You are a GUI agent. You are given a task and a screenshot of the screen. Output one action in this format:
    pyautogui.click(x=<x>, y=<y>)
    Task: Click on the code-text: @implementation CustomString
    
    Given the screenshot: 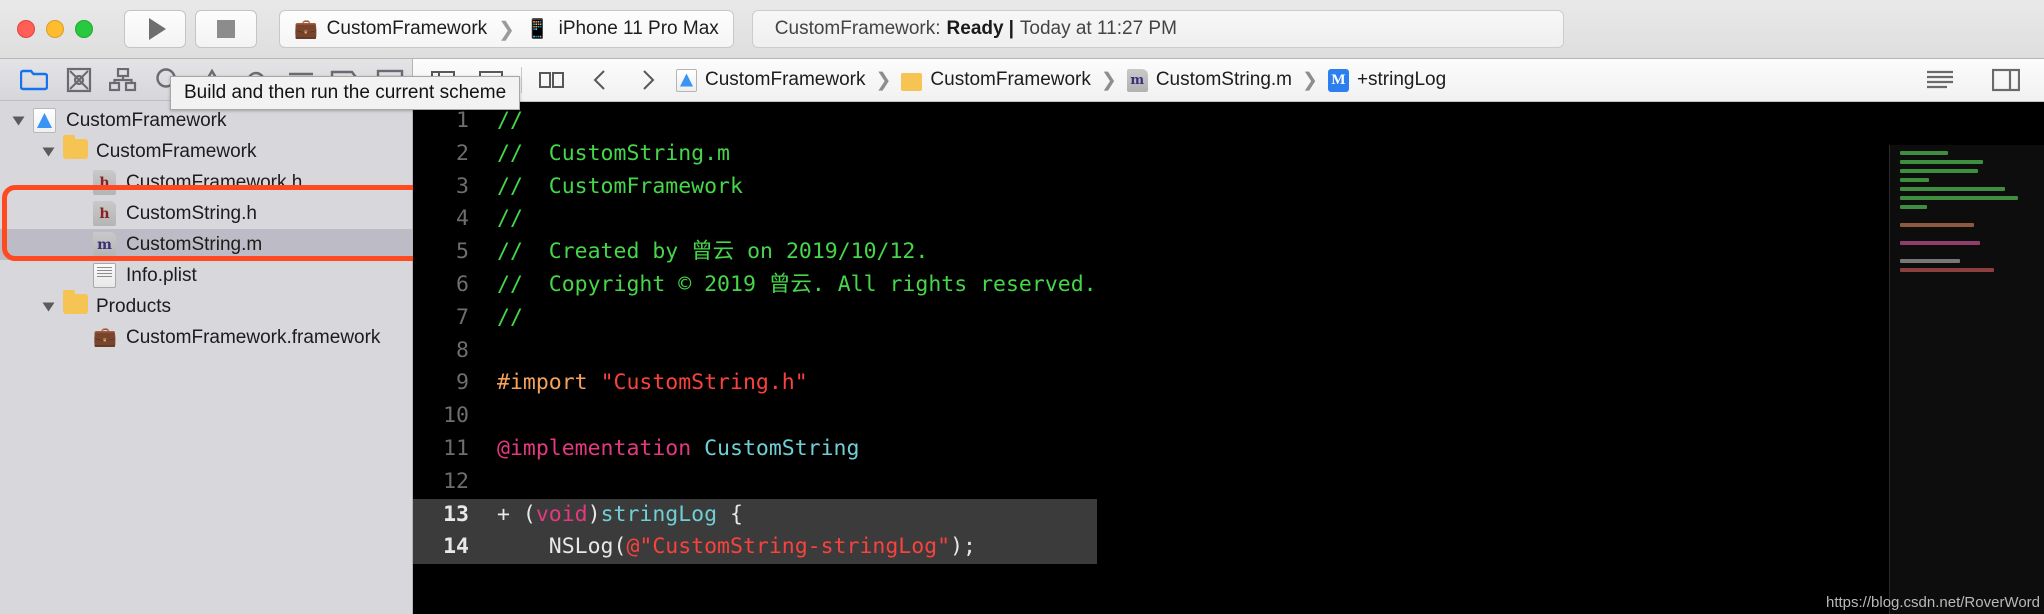 What is the action you would take?
    pyautogui.click(x=671, y=449)
    